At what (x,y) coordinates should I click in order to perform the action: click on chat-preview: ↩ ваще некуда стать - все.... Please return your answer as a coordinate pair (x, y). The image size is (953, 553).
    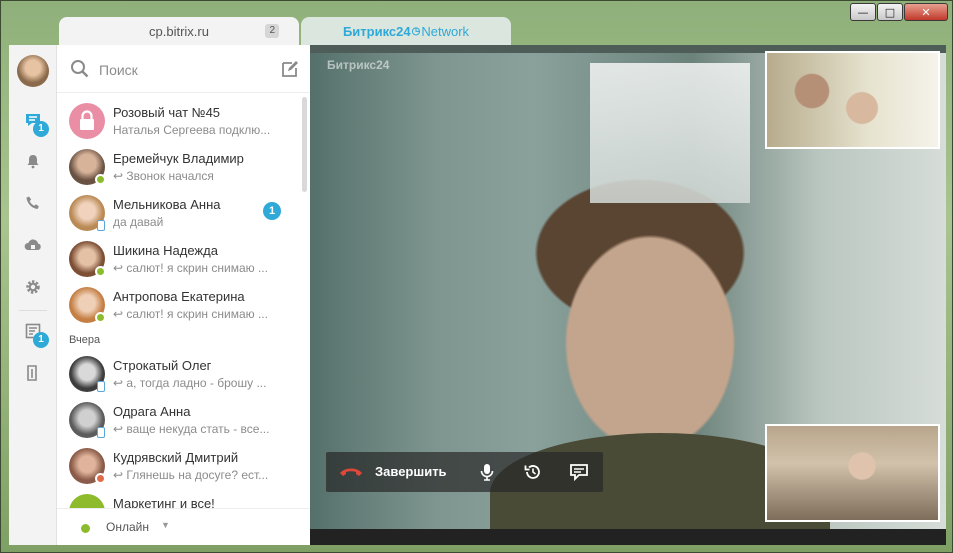
    Looking at the image, I should click on (191, 429).